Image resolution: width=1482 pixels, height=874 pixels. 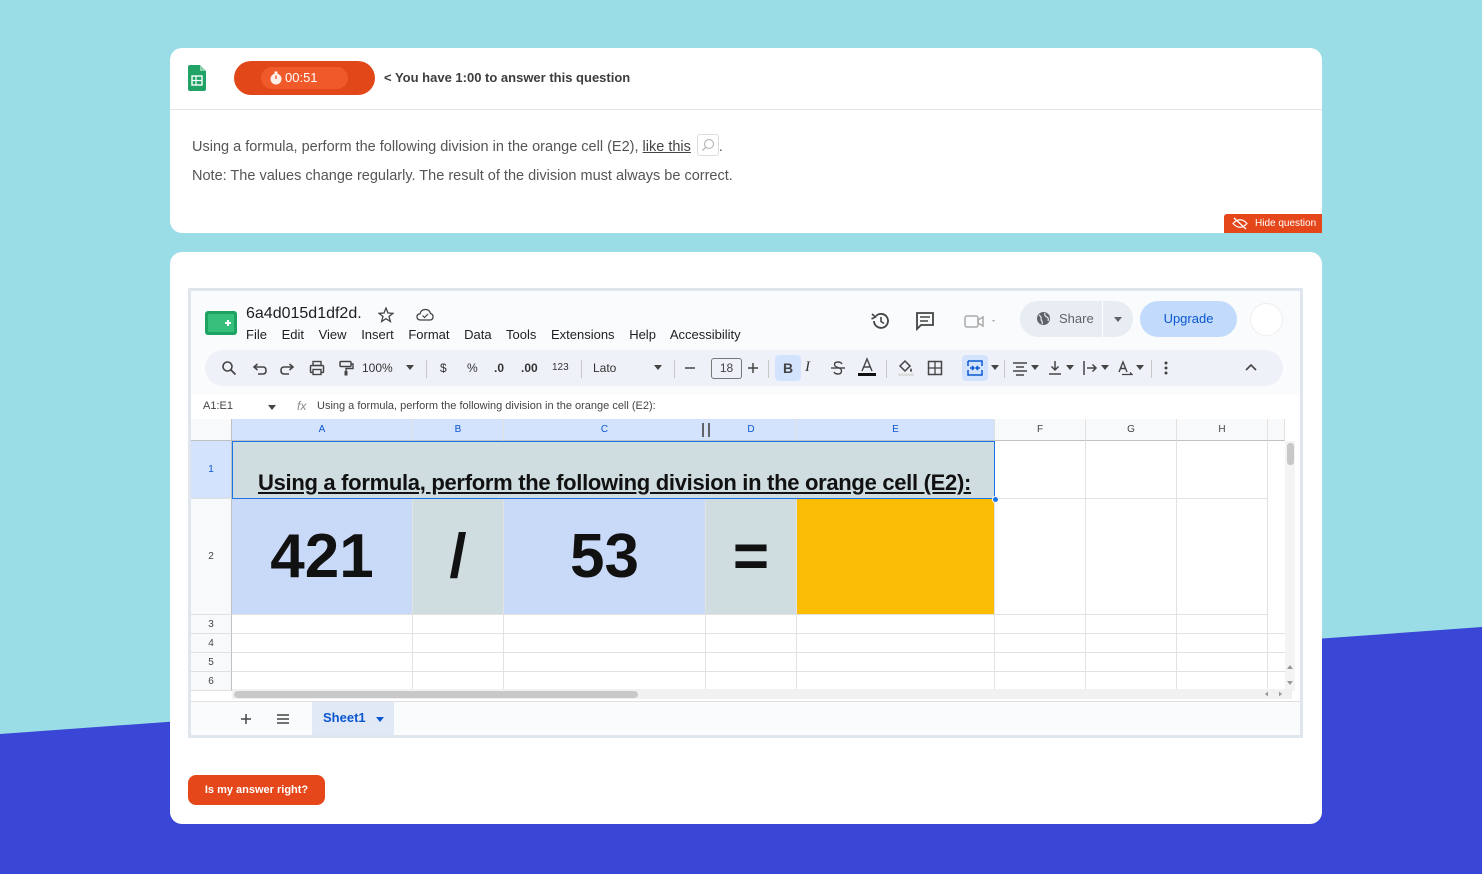 What do you see at coordinates (317, 368) in the screenshot?
I see `print-icon` at bounding box center [317, 368].